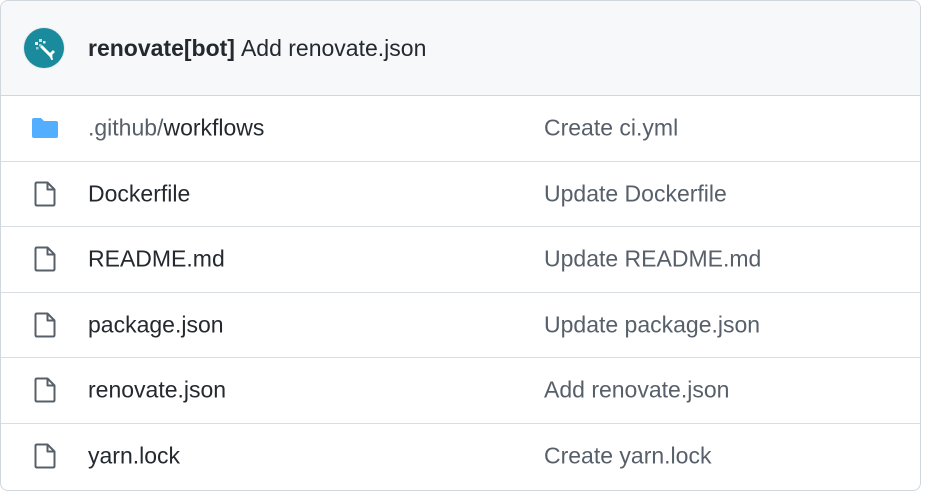 This screenshot has width=938, height=500. What do you see at coordinates (134, 456) in the screenshot?
I see `file-name-link: yarn.lock` at bounding box center [134, 456].